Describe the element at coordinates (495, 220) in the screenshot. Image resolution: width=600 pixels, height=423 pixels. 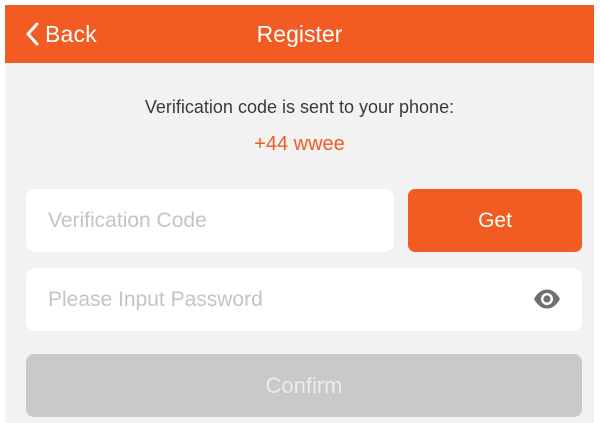
I see `get-code-button: Get` at that location.